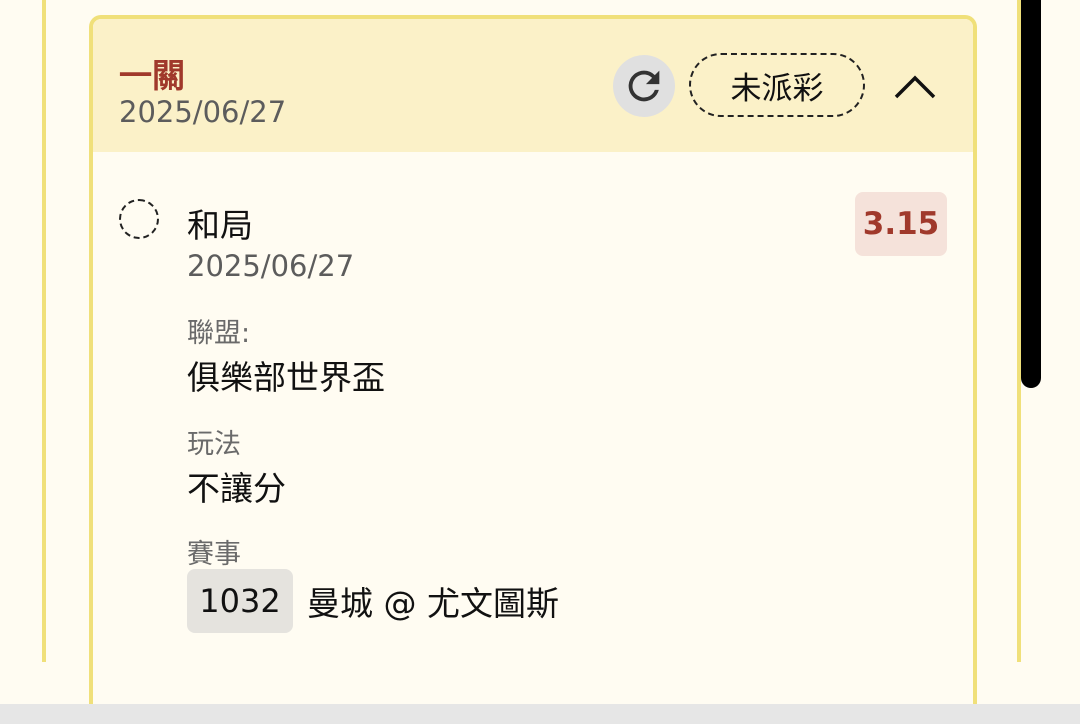  What do you see at coordinates (271, 266) in the screenshot?
I see `selection-date: 2025/06/27` at bounding box center [271, 266].